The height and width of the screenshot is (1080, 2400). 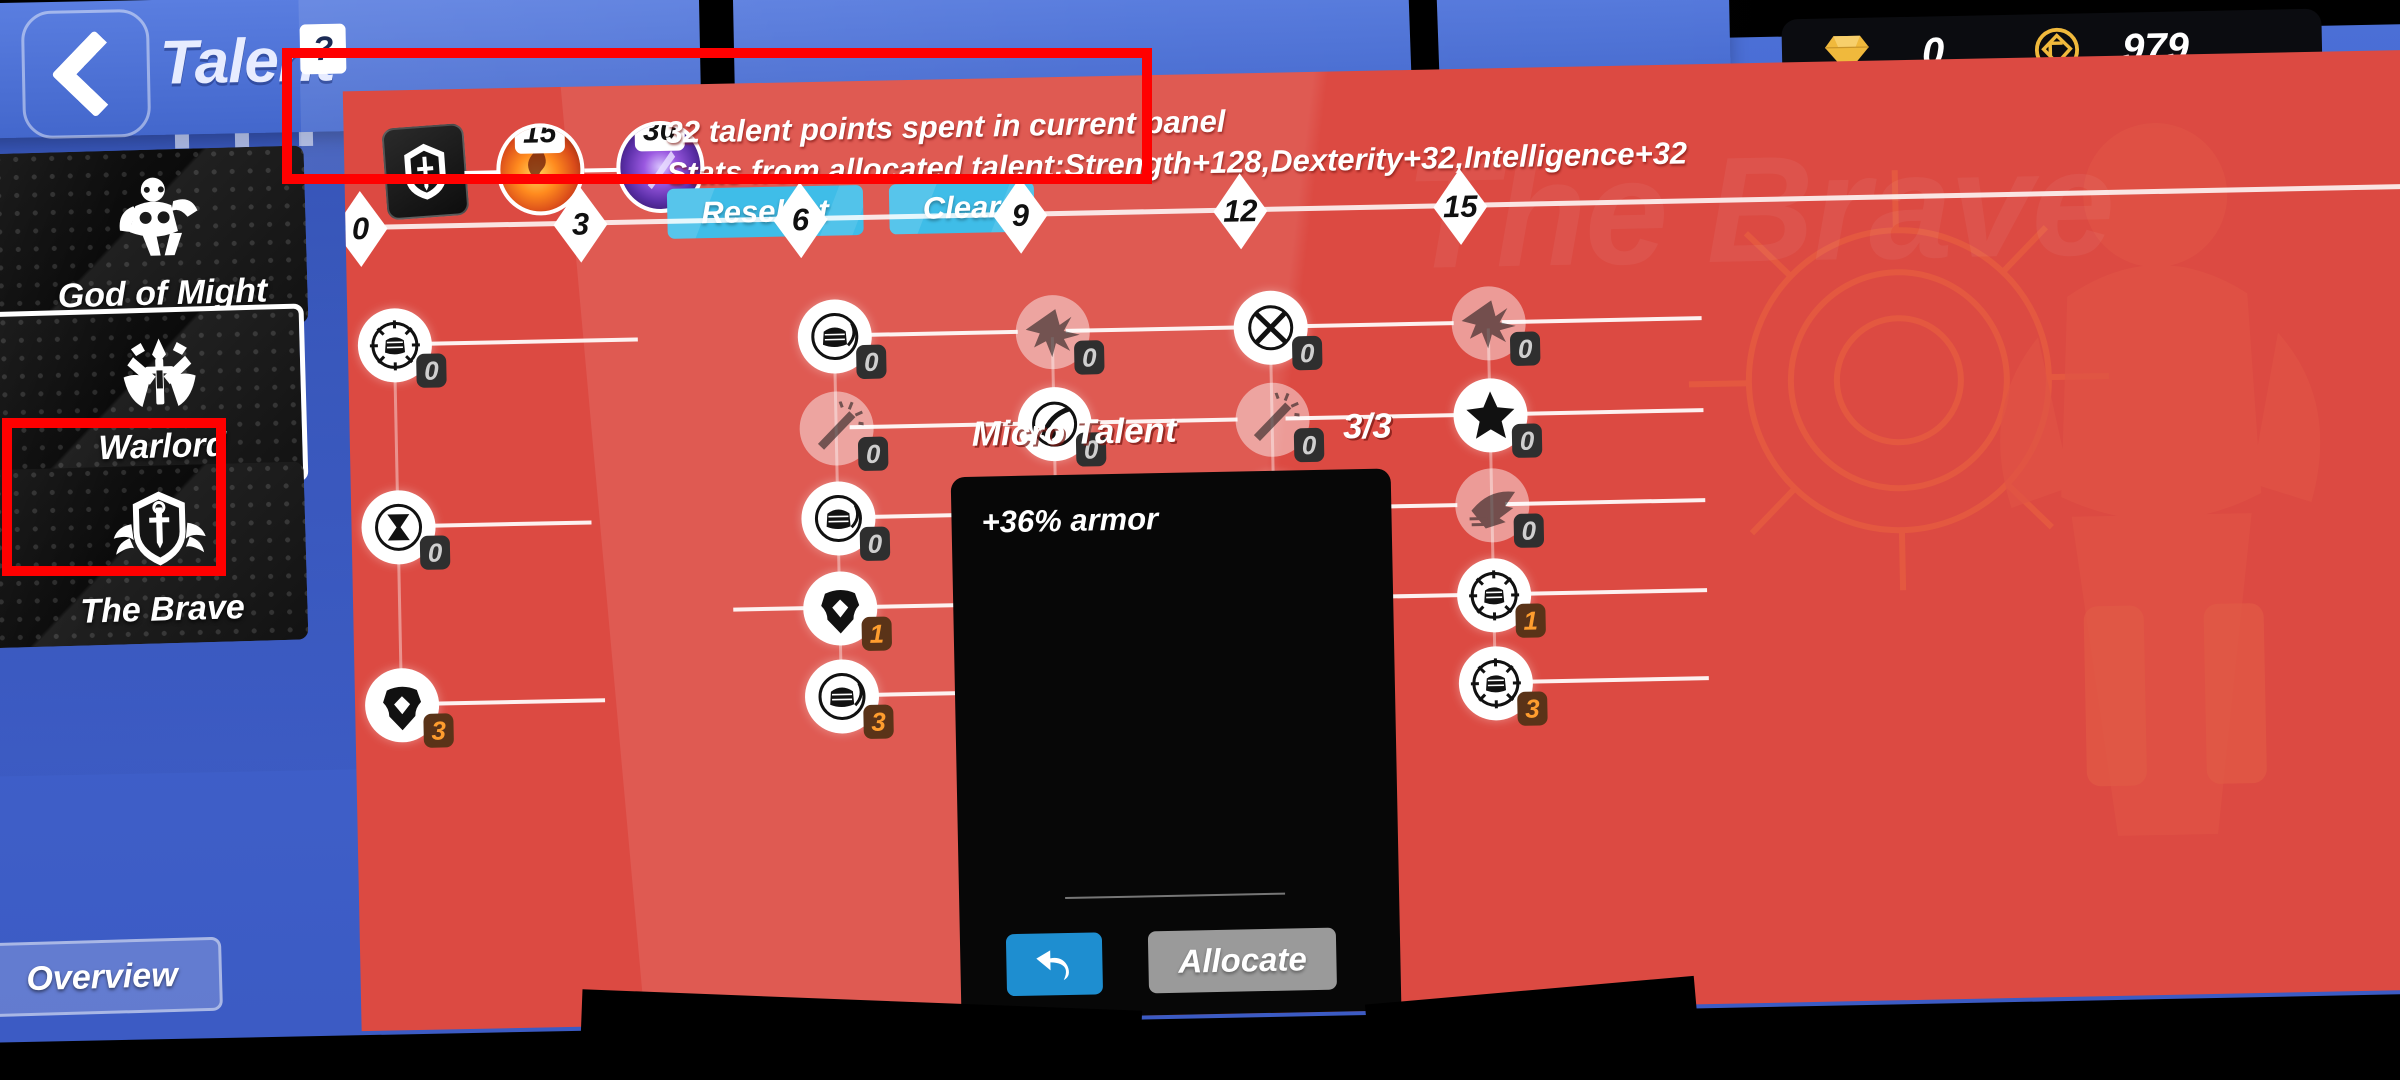 What do you see at coordinates (95, 73) in the screenshot?
I see `back-chevron-icon` at bounding box center [95, 73].